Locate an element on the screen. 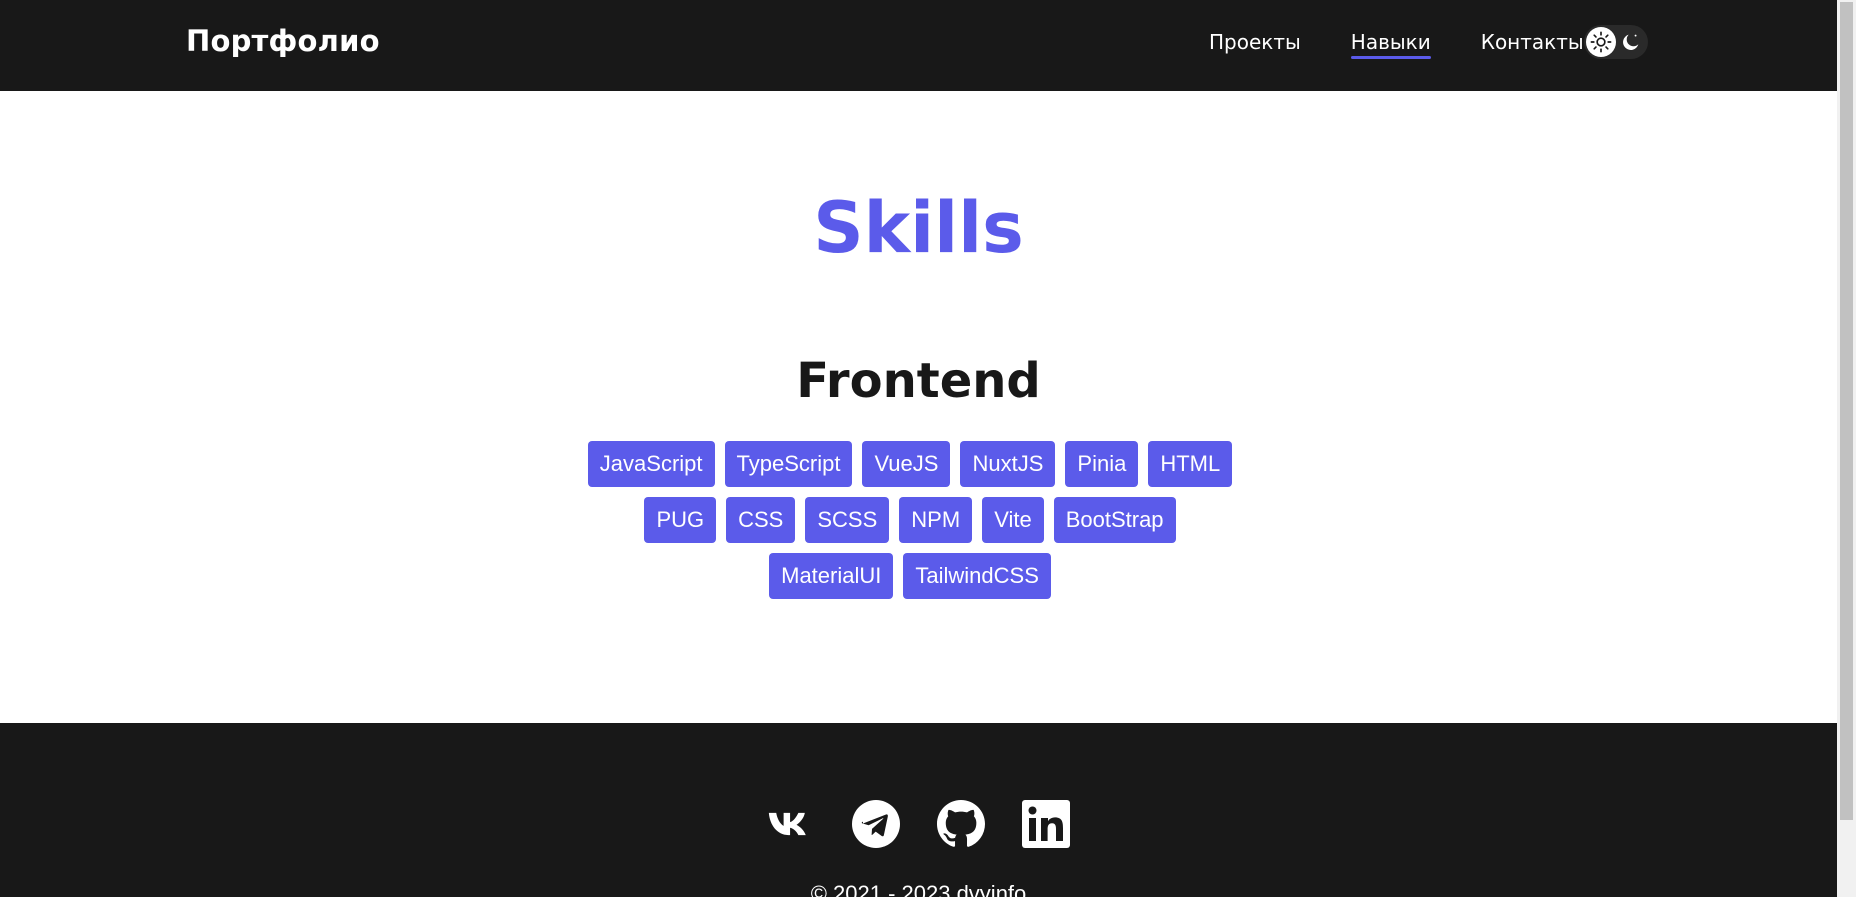  page-scrollbar is located at coordinates (1846, 448).